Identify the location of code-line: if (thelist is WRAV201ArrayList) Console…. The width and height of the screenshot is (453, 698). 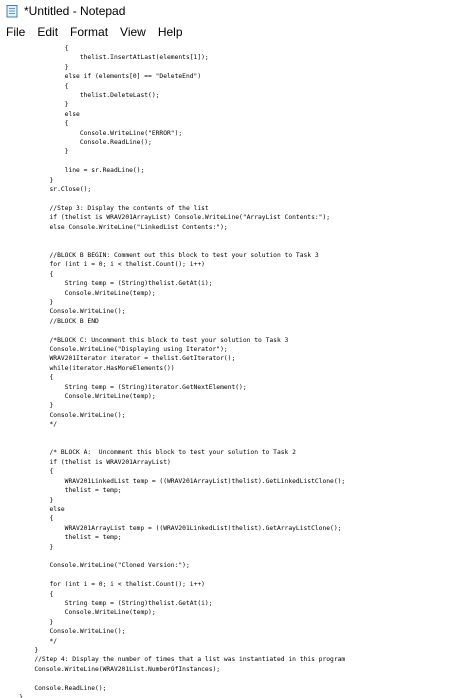
(167, 218).